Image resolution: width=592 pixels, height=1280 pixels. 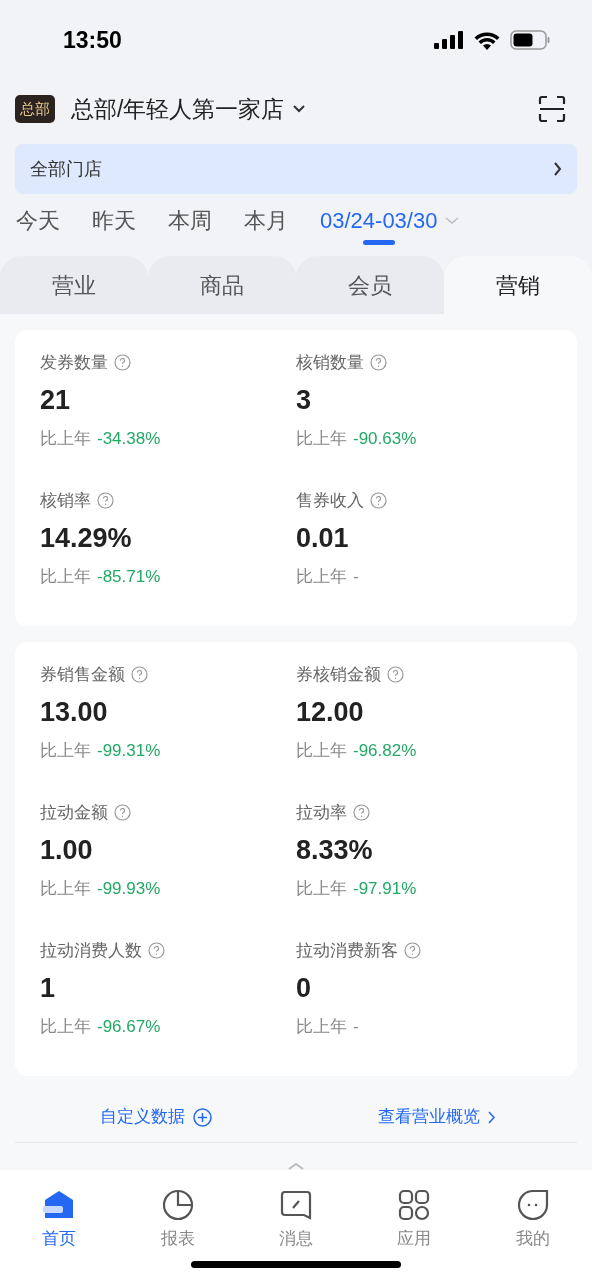 I want to click on metric-label: 券销售金额, so click(x=82, y=675).